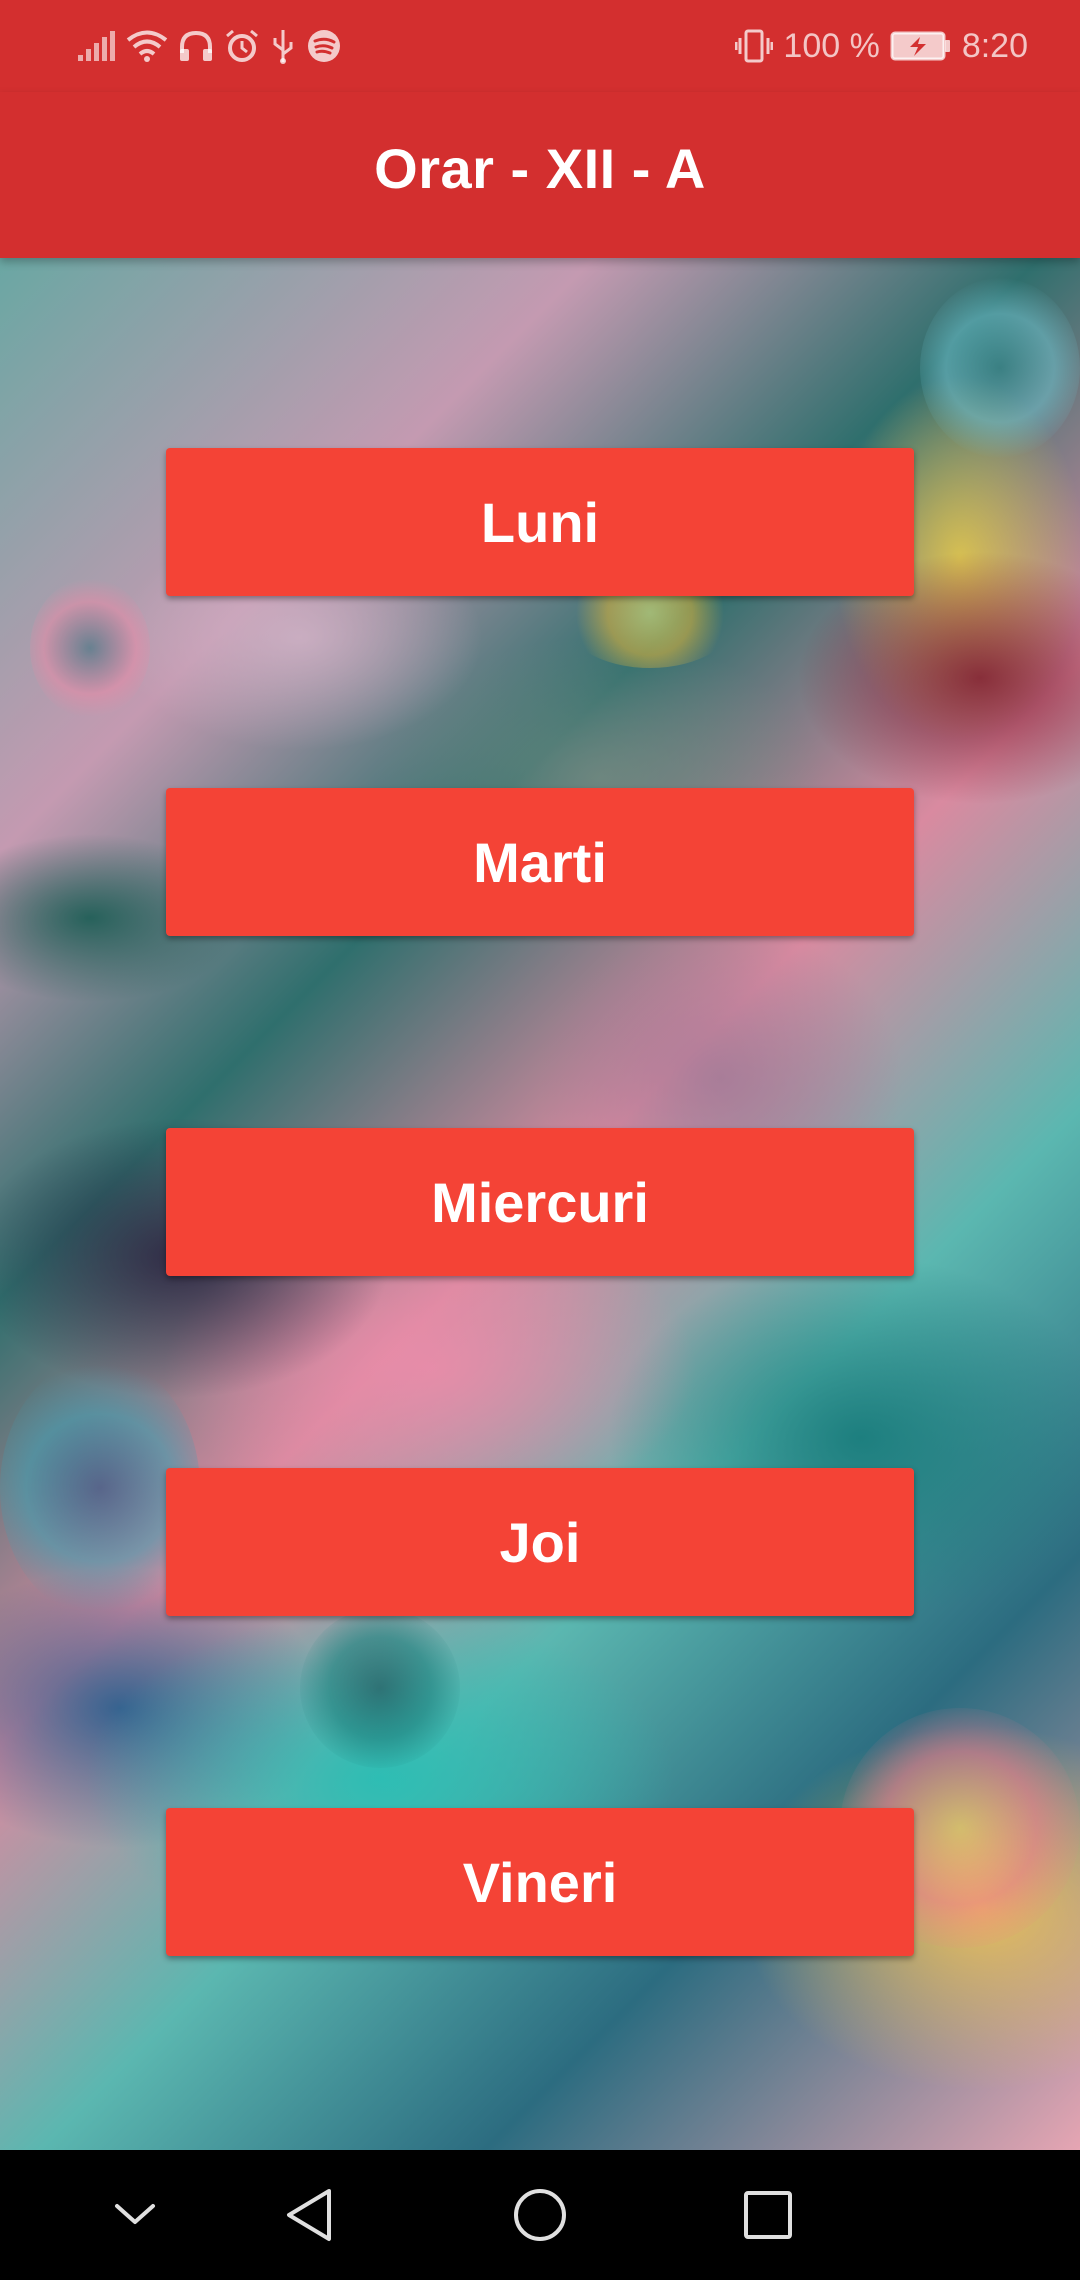 The image size is (1080, 2280). Describe the element at coordinates (96, 46) in the screenshot. I see `signal-icon` at that location.